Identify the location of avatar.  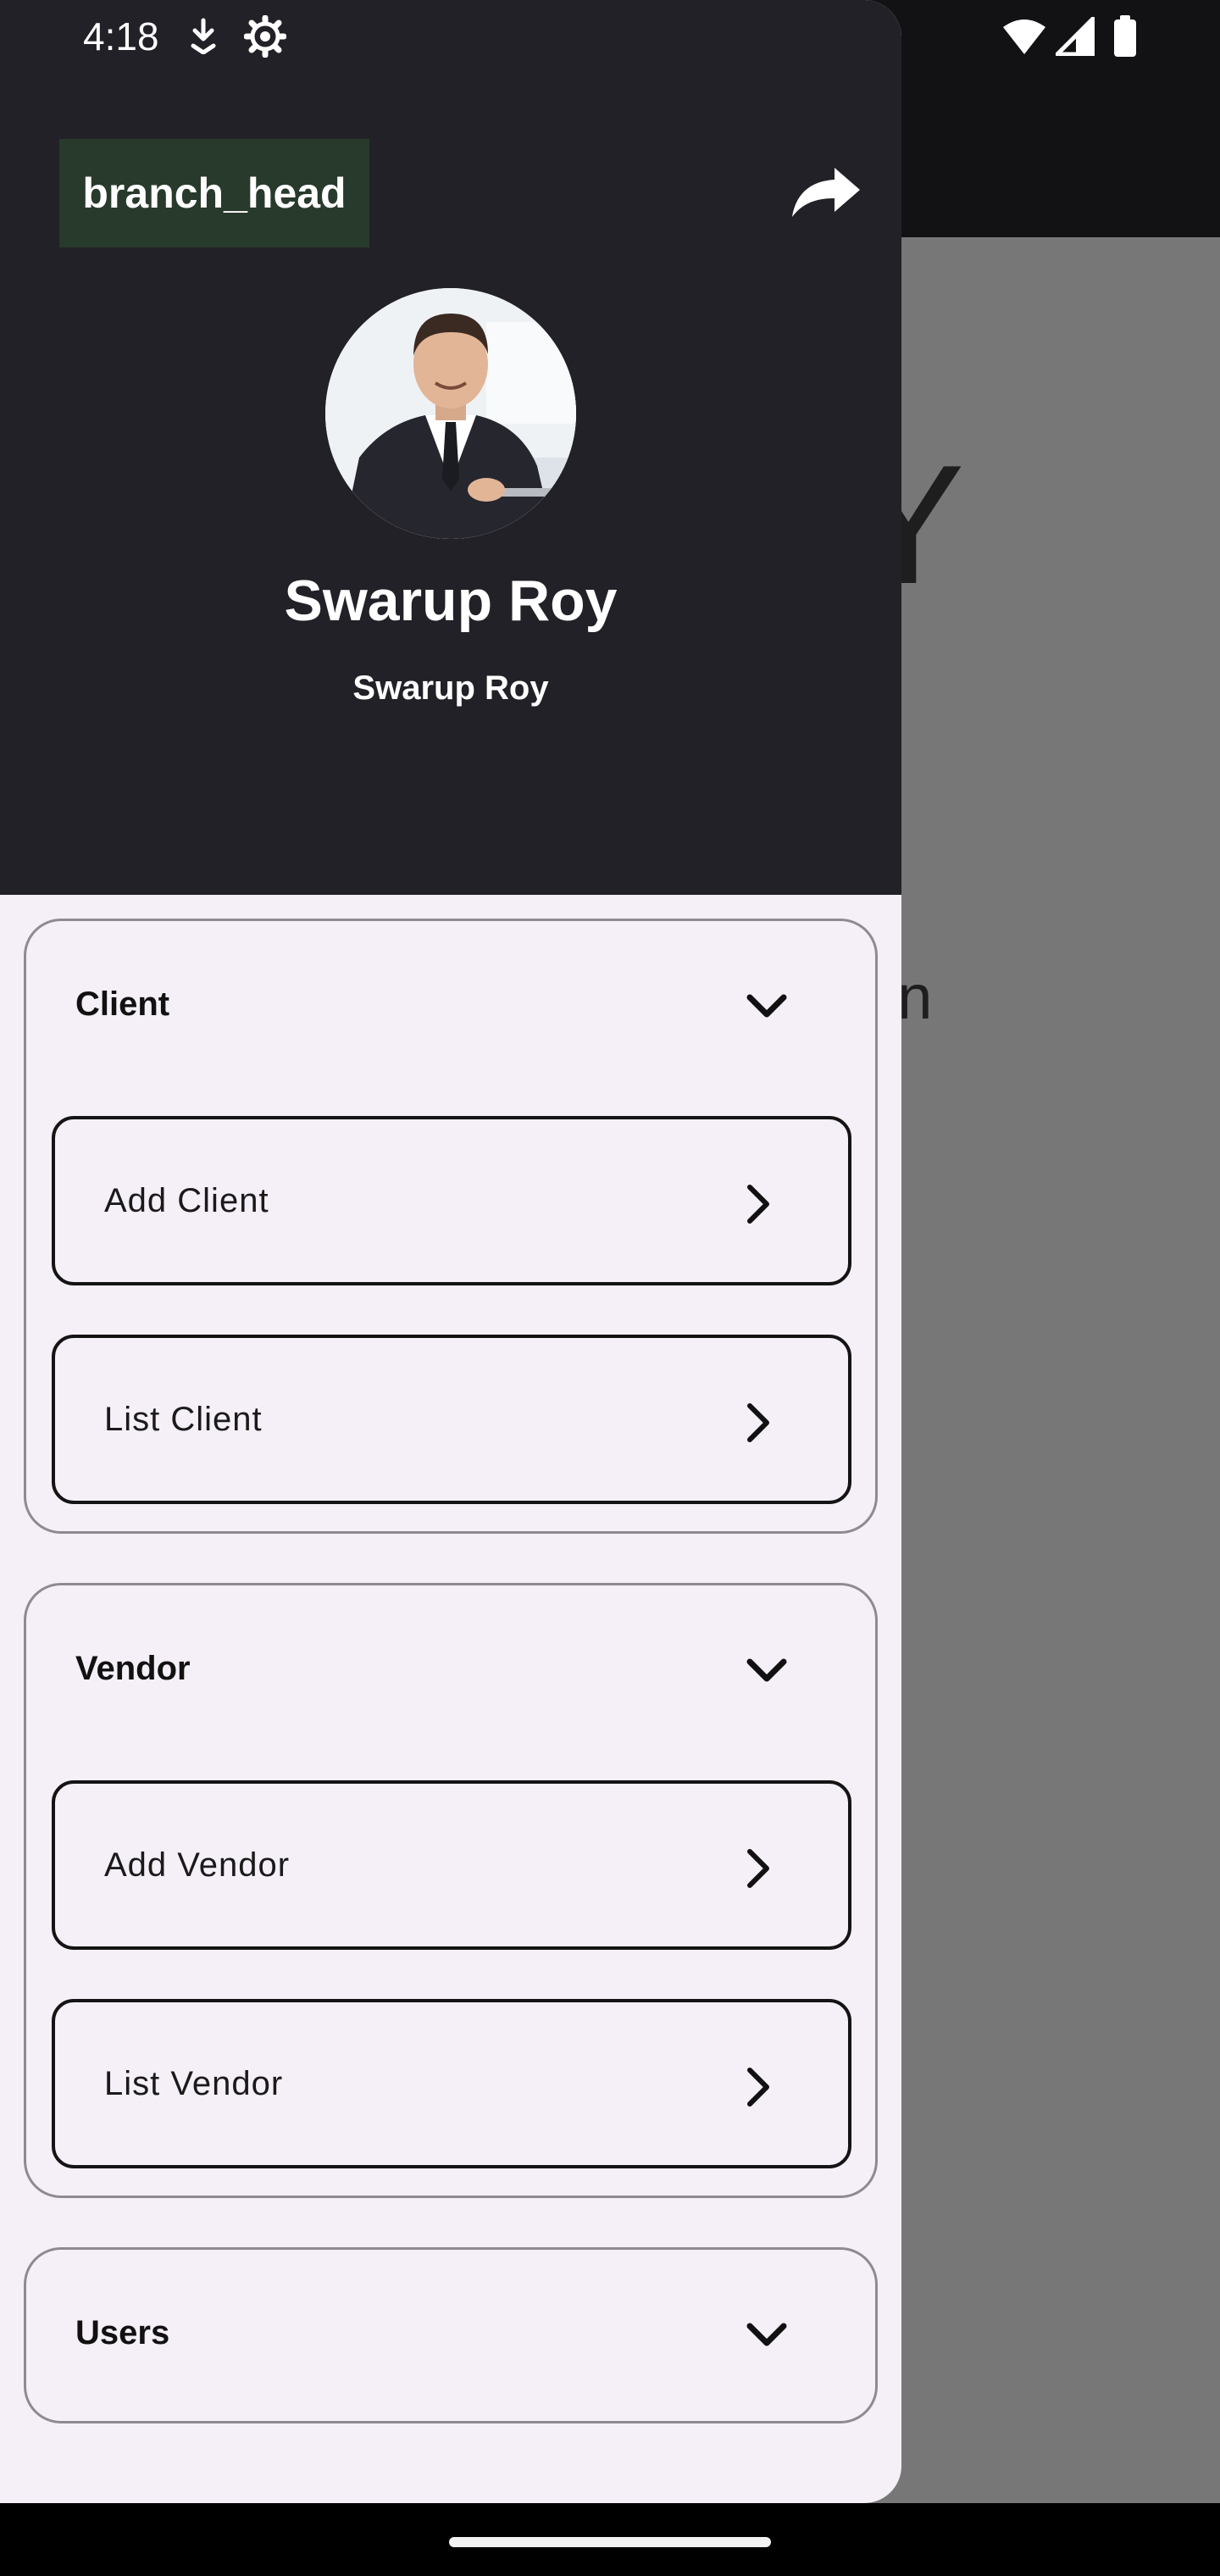
(450, 413).